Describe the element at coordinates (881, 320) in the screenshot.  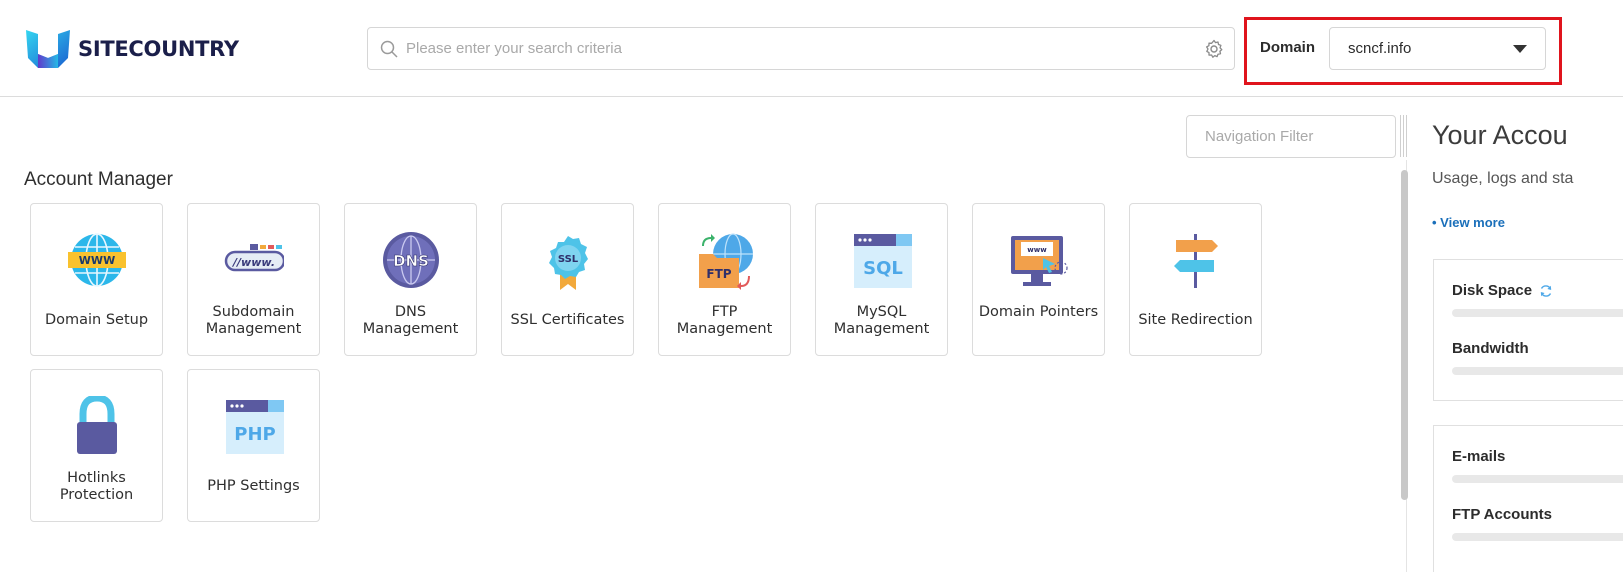
I see `tile-label: MySQL Management` at that location.